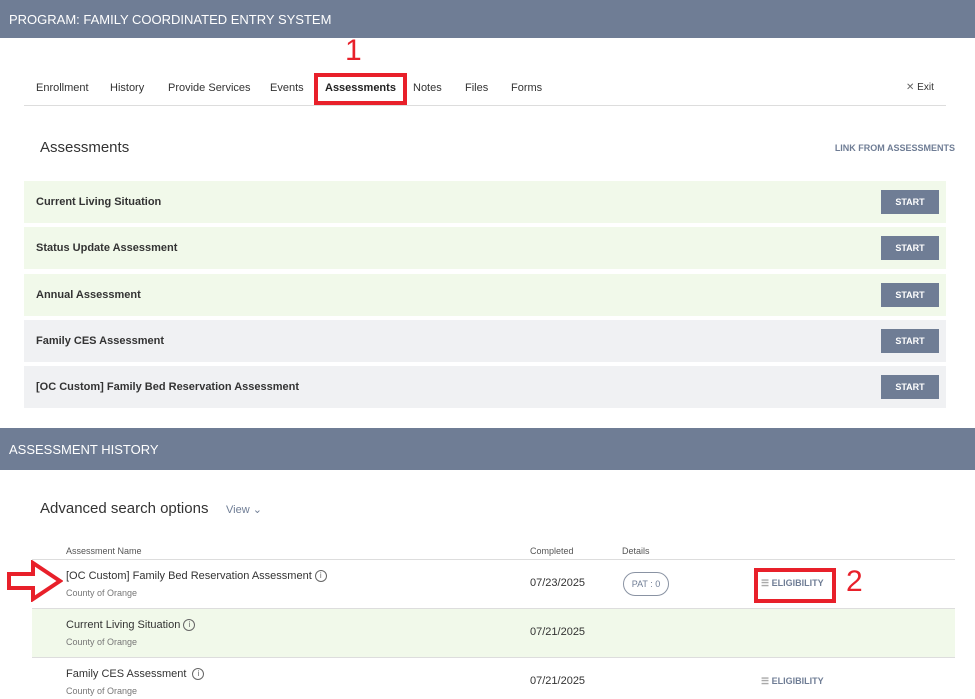 Image resolution: width=975 pixels, height=699 pixels. I want to click on exit-label: Exit, so click(925, 87).